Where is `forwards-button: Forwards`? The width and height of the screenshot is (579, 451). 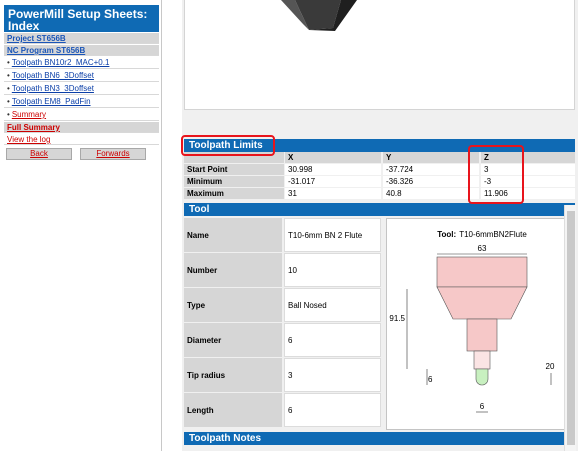
forwards-button: Forwards is located at coordinates (113, 154).